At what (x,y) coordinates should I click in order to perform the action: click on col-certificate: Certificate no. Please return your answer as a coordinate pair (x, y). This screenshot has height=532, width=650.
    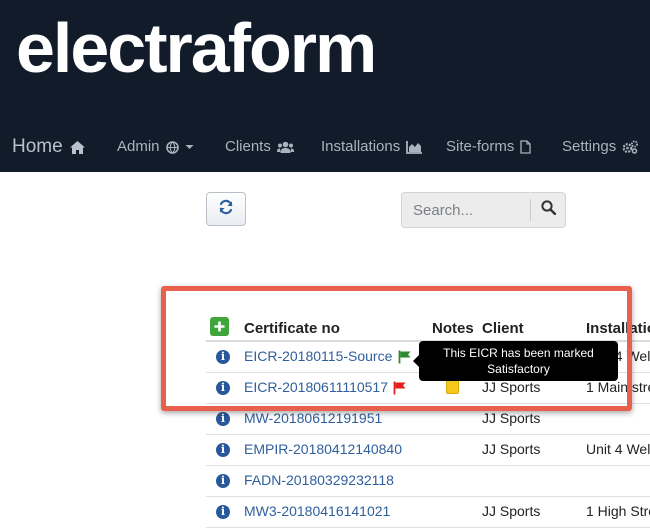
    Looking at the image, I should click on (292, 328).